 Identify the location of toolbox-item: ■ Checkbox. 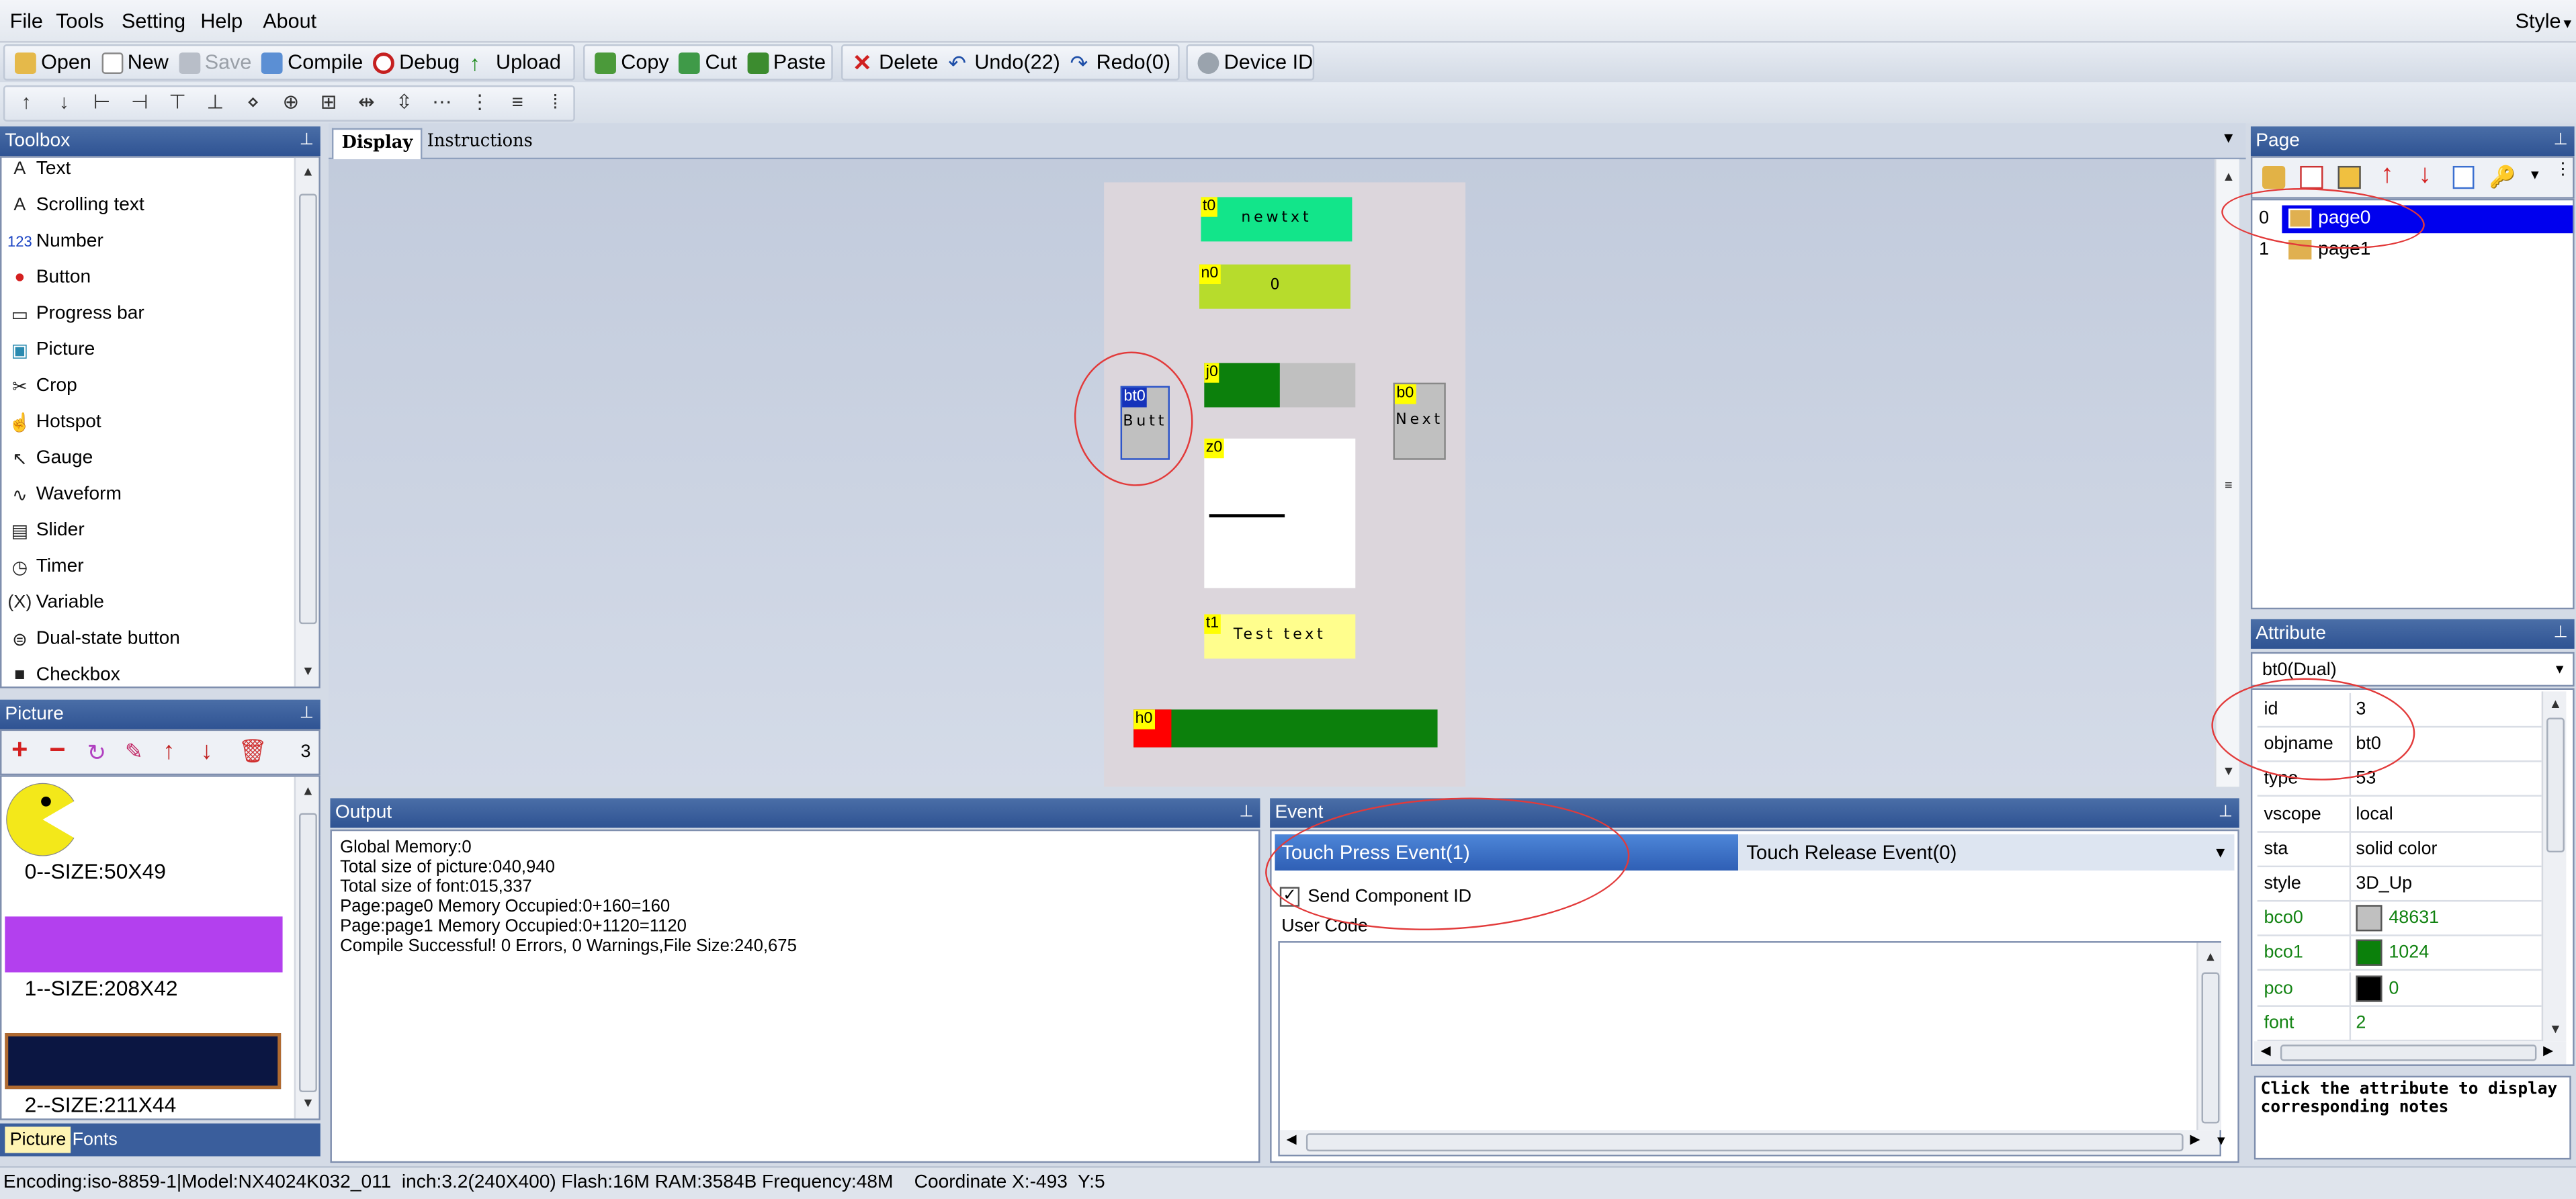
(64, 671).